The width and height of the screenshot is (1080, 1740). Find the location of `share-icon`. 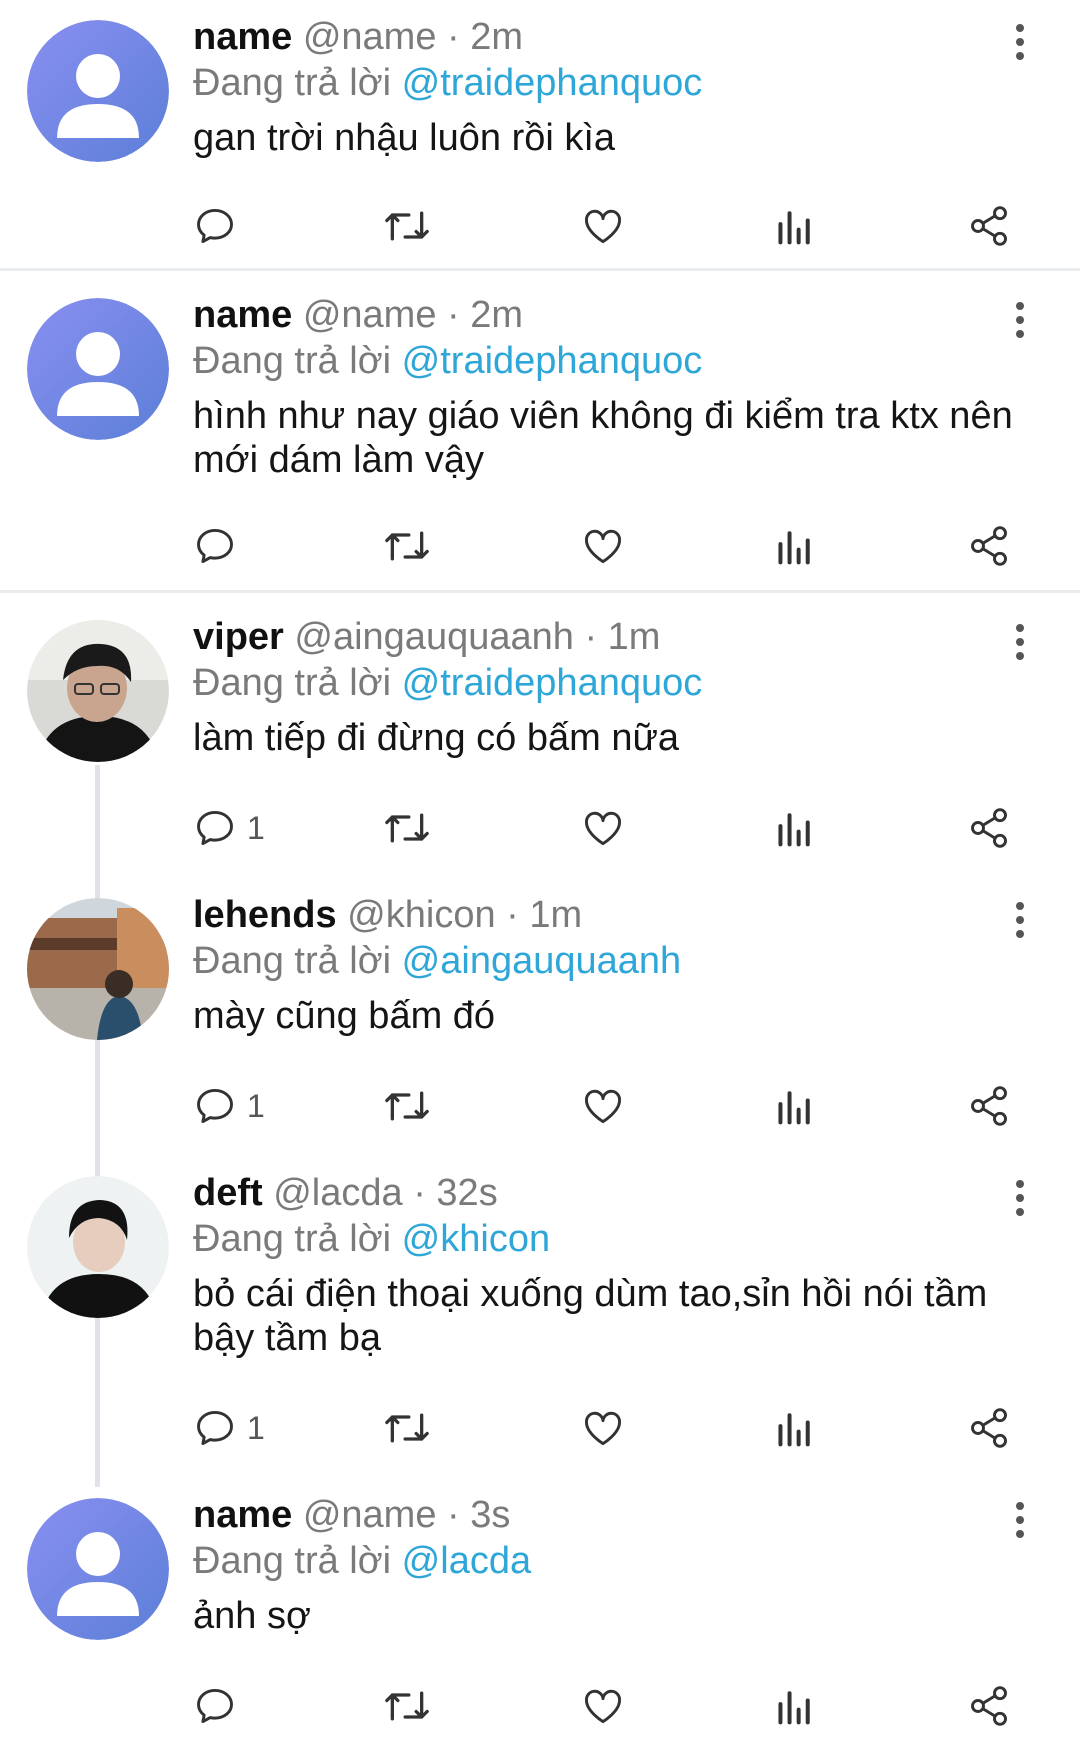

share-icon is located at coordinates (989, 1106).